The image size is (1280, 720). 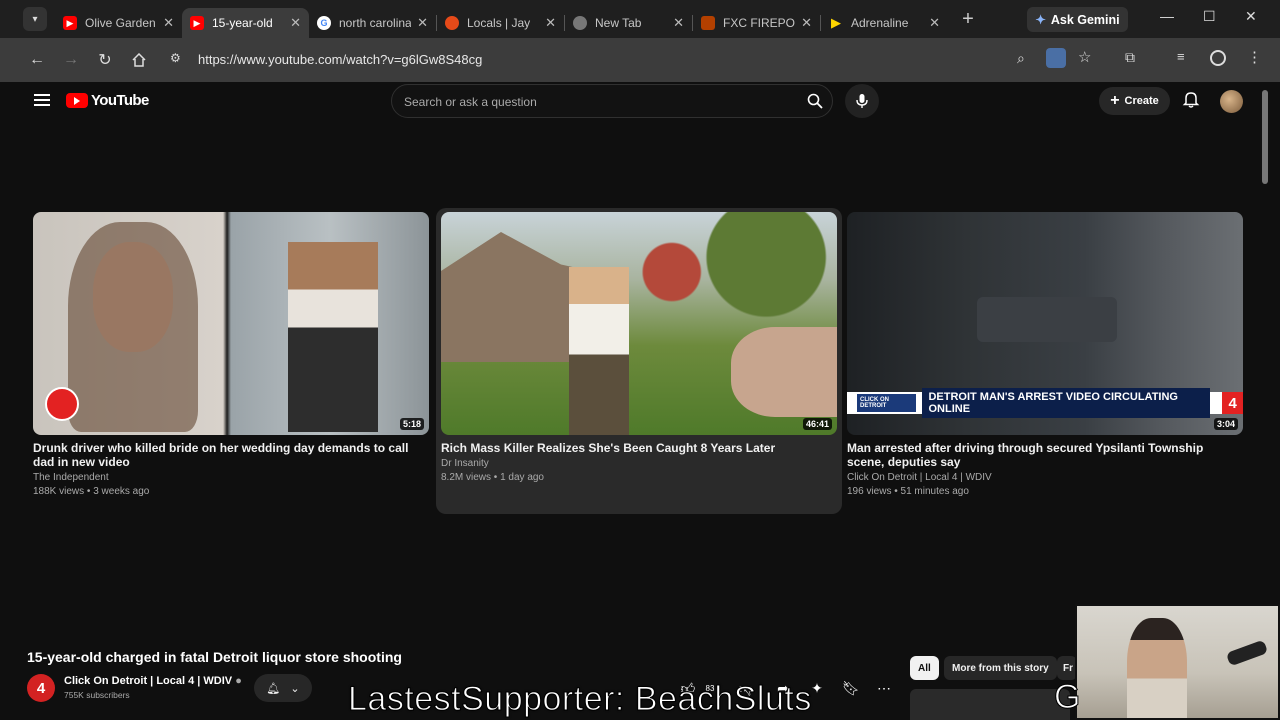 I want to click on search-icon, so click(x=815, y=101).